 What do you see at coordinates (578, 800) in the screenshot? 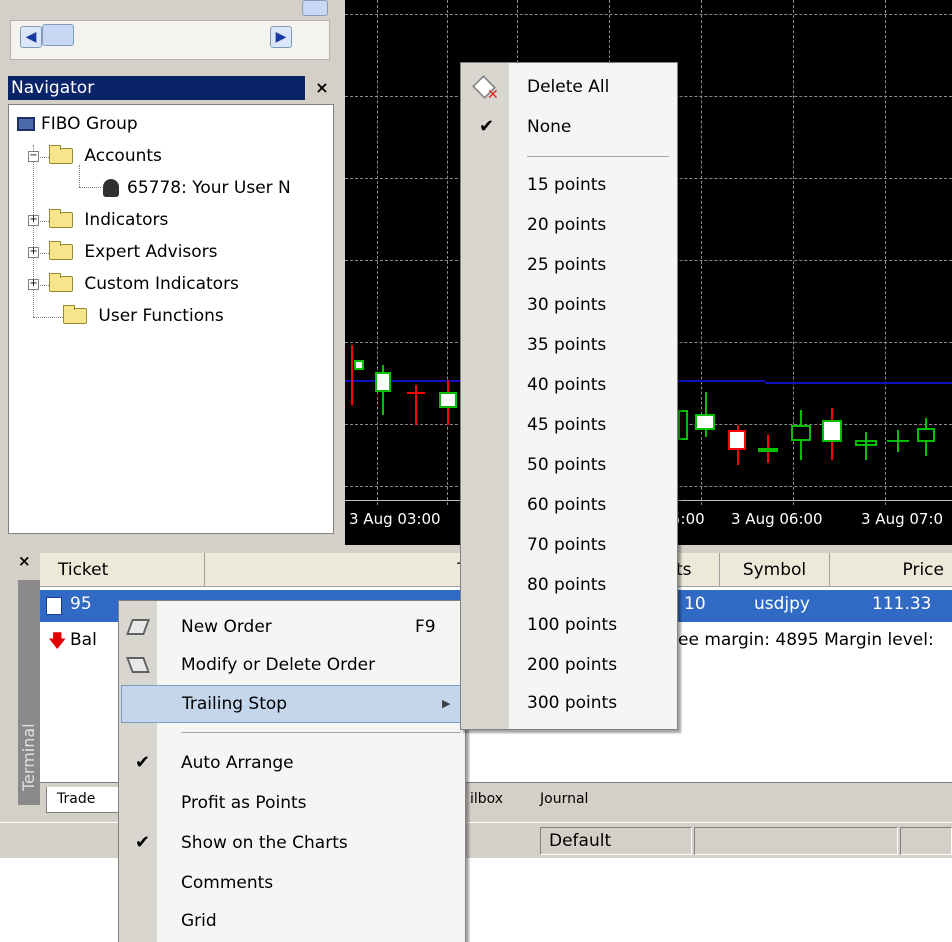
I see `tab-journal: Journal` at bounding box center [578, 800].